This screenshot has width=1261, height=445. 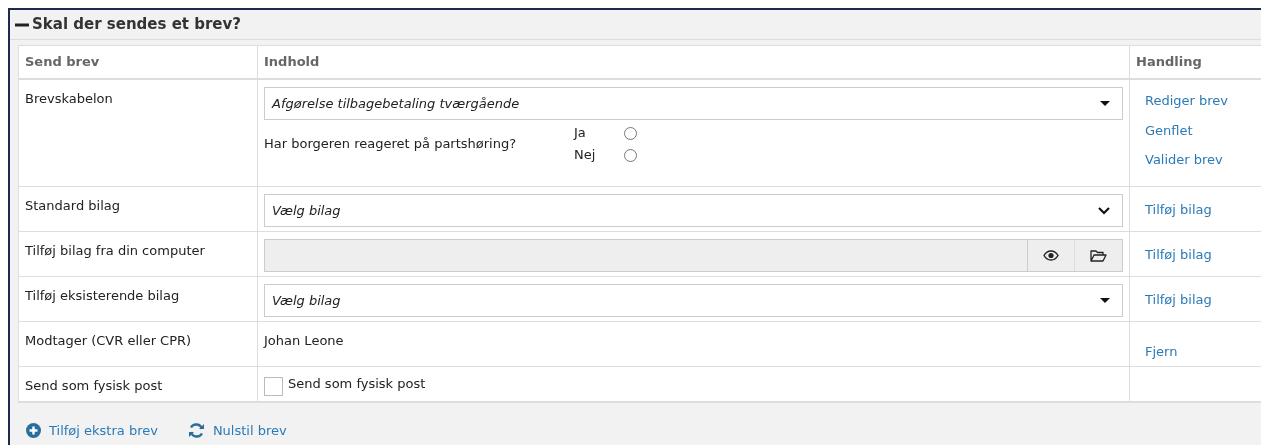 What do you see at coordinates (693, 103) in the screenshot?
I see `dropdown: Afgørelse tilbagebetaling tværgående` at bounding box center [693, 103].